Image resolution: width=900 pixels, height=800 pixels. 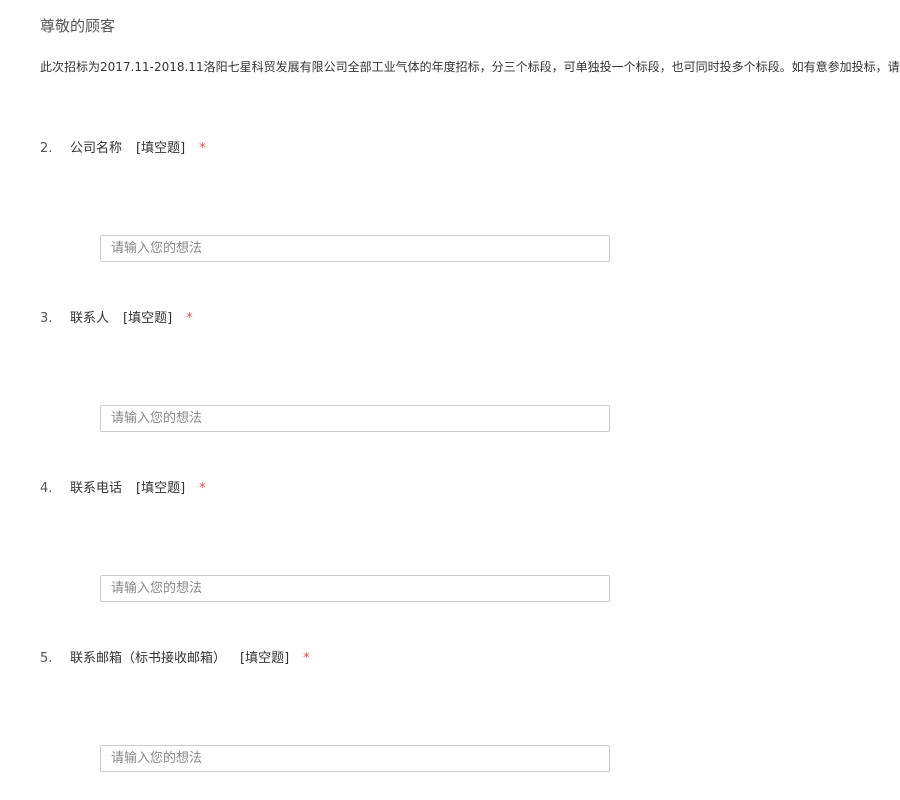 I want to click on company-name-input, so click(x=355, y=248).